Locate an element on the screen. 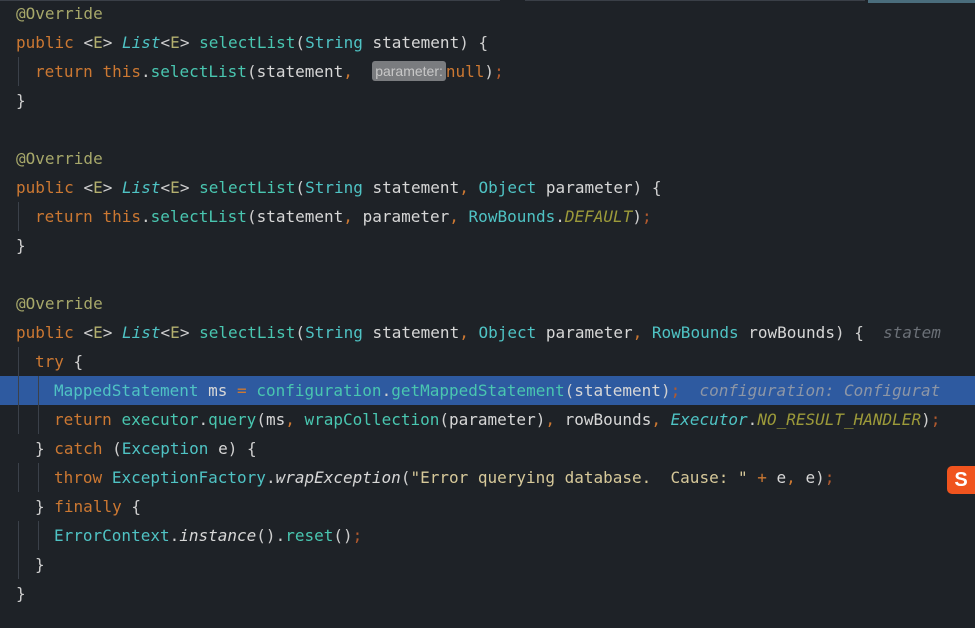  code-line-19: ErrorContext.instance().reset(); is located at coordinates (487, 535).